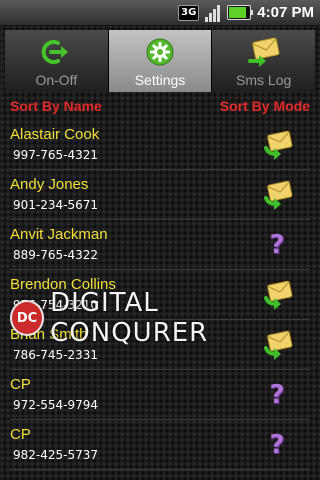 Image resolution: width=320 pixels, height=480 pixels. What do you see at coordinates (160, 54) in the screenshot?
I see `gear-icon` at bounding box center [160, 54].